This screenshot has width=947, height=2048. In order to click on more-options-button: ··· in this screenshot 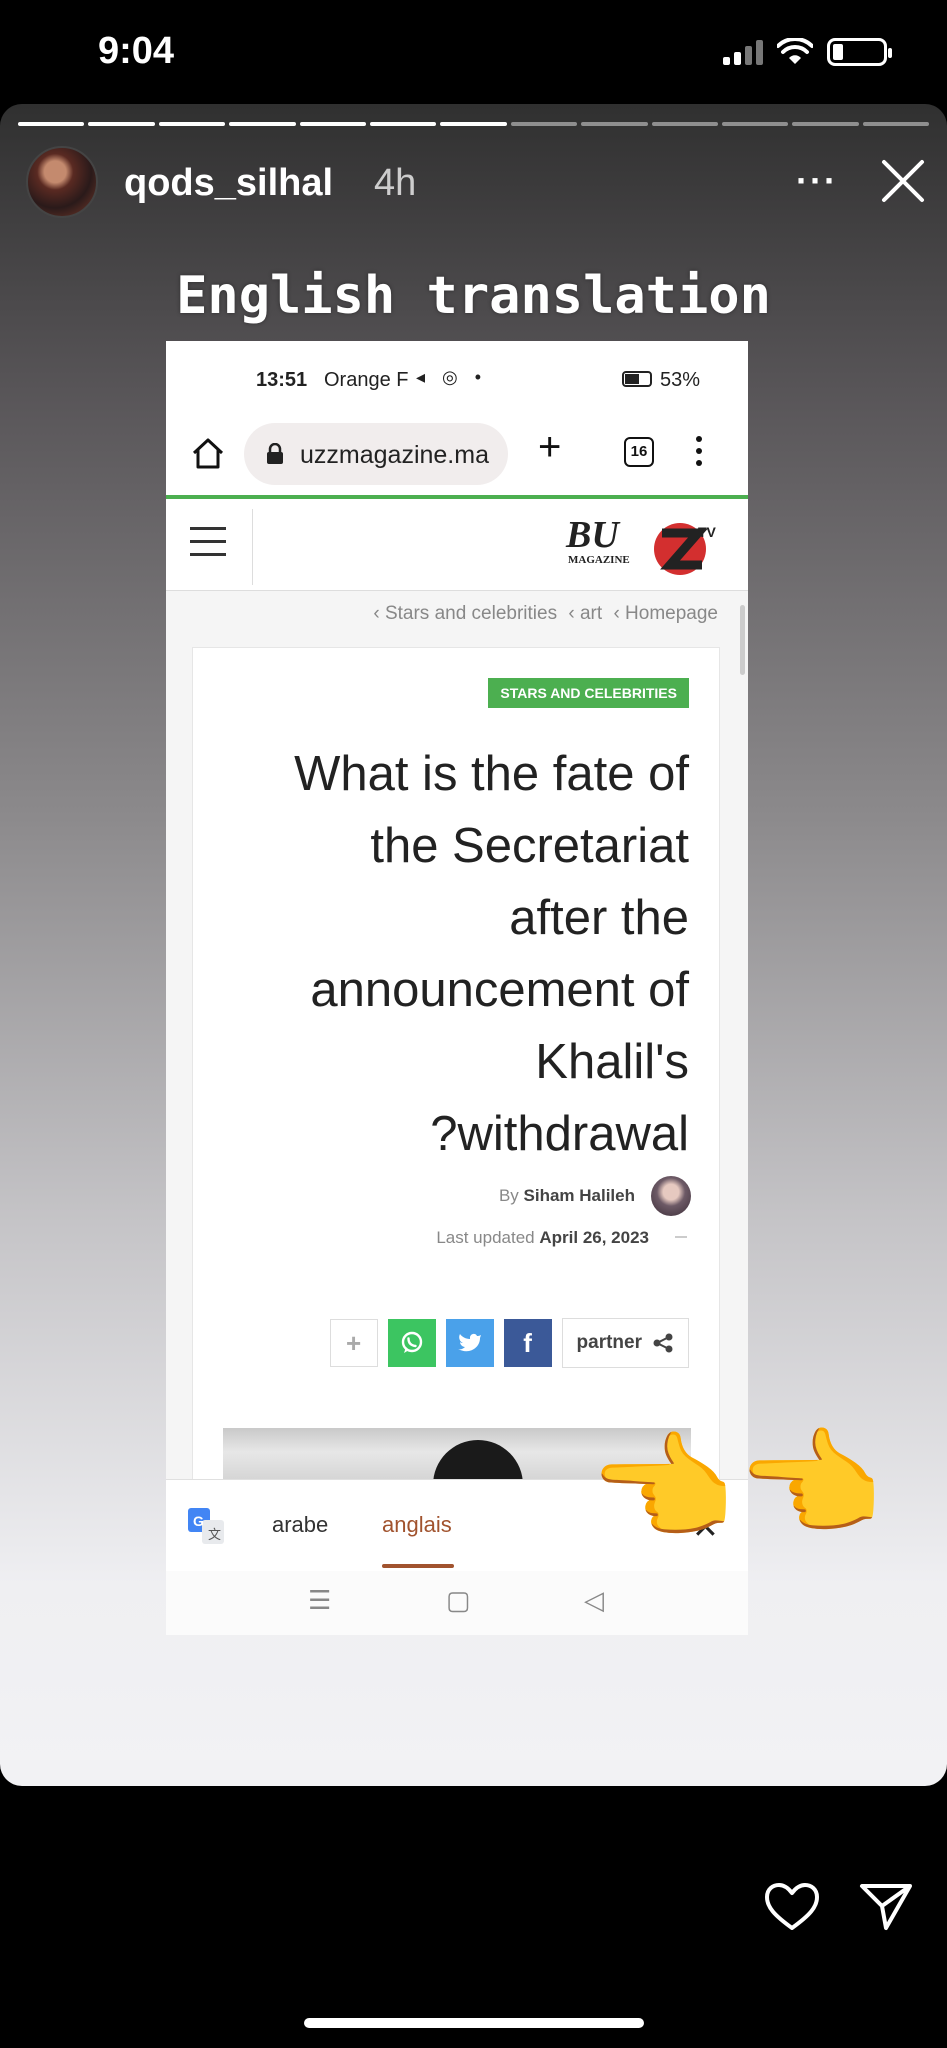, I will do `click(817, 181)`.